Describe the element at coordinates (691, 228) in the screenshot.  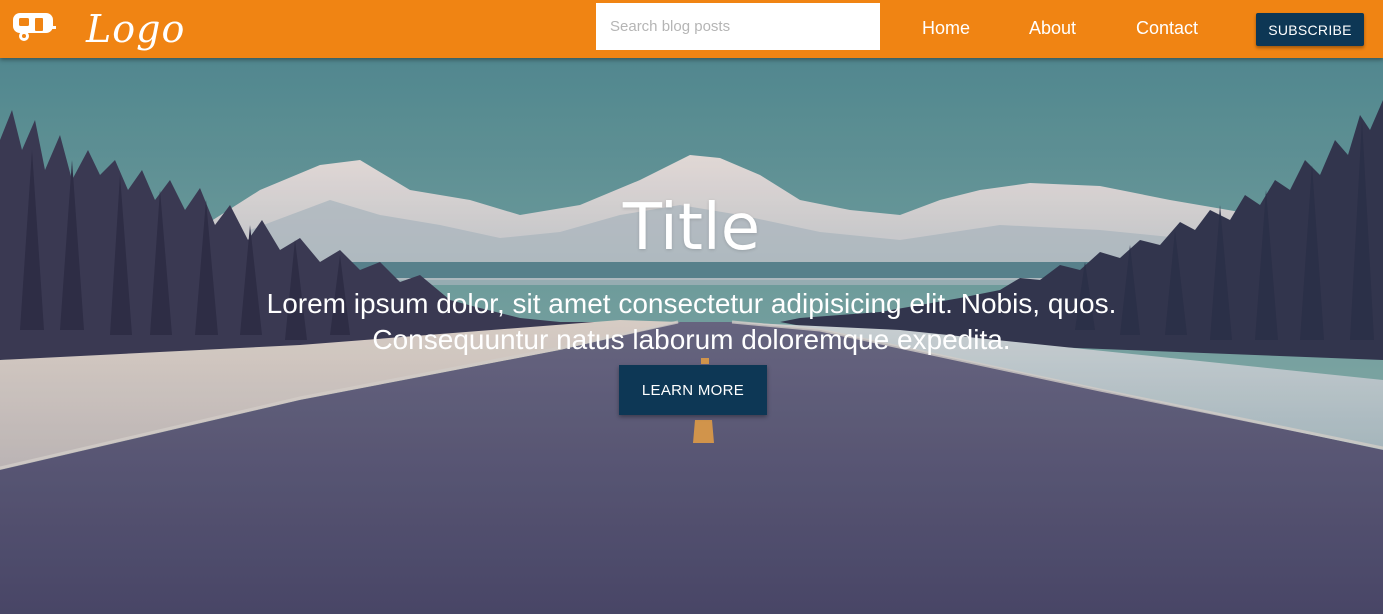
I see `hero-title: Title` at that location.